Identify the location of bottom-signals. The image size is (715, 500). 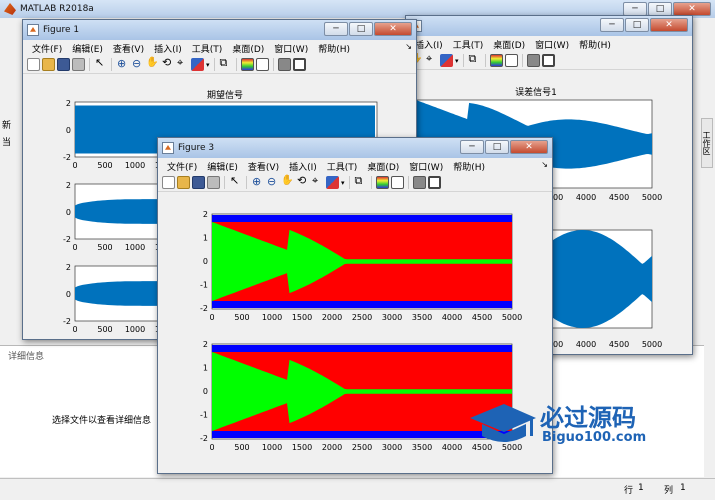
(362, 391).